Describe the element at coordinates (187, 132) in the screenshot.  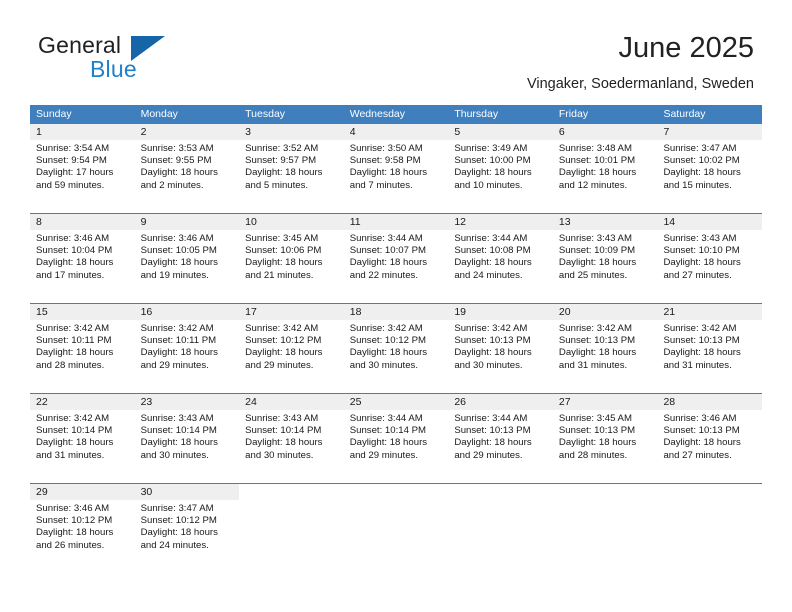
I see `day-number: 2` at that location.